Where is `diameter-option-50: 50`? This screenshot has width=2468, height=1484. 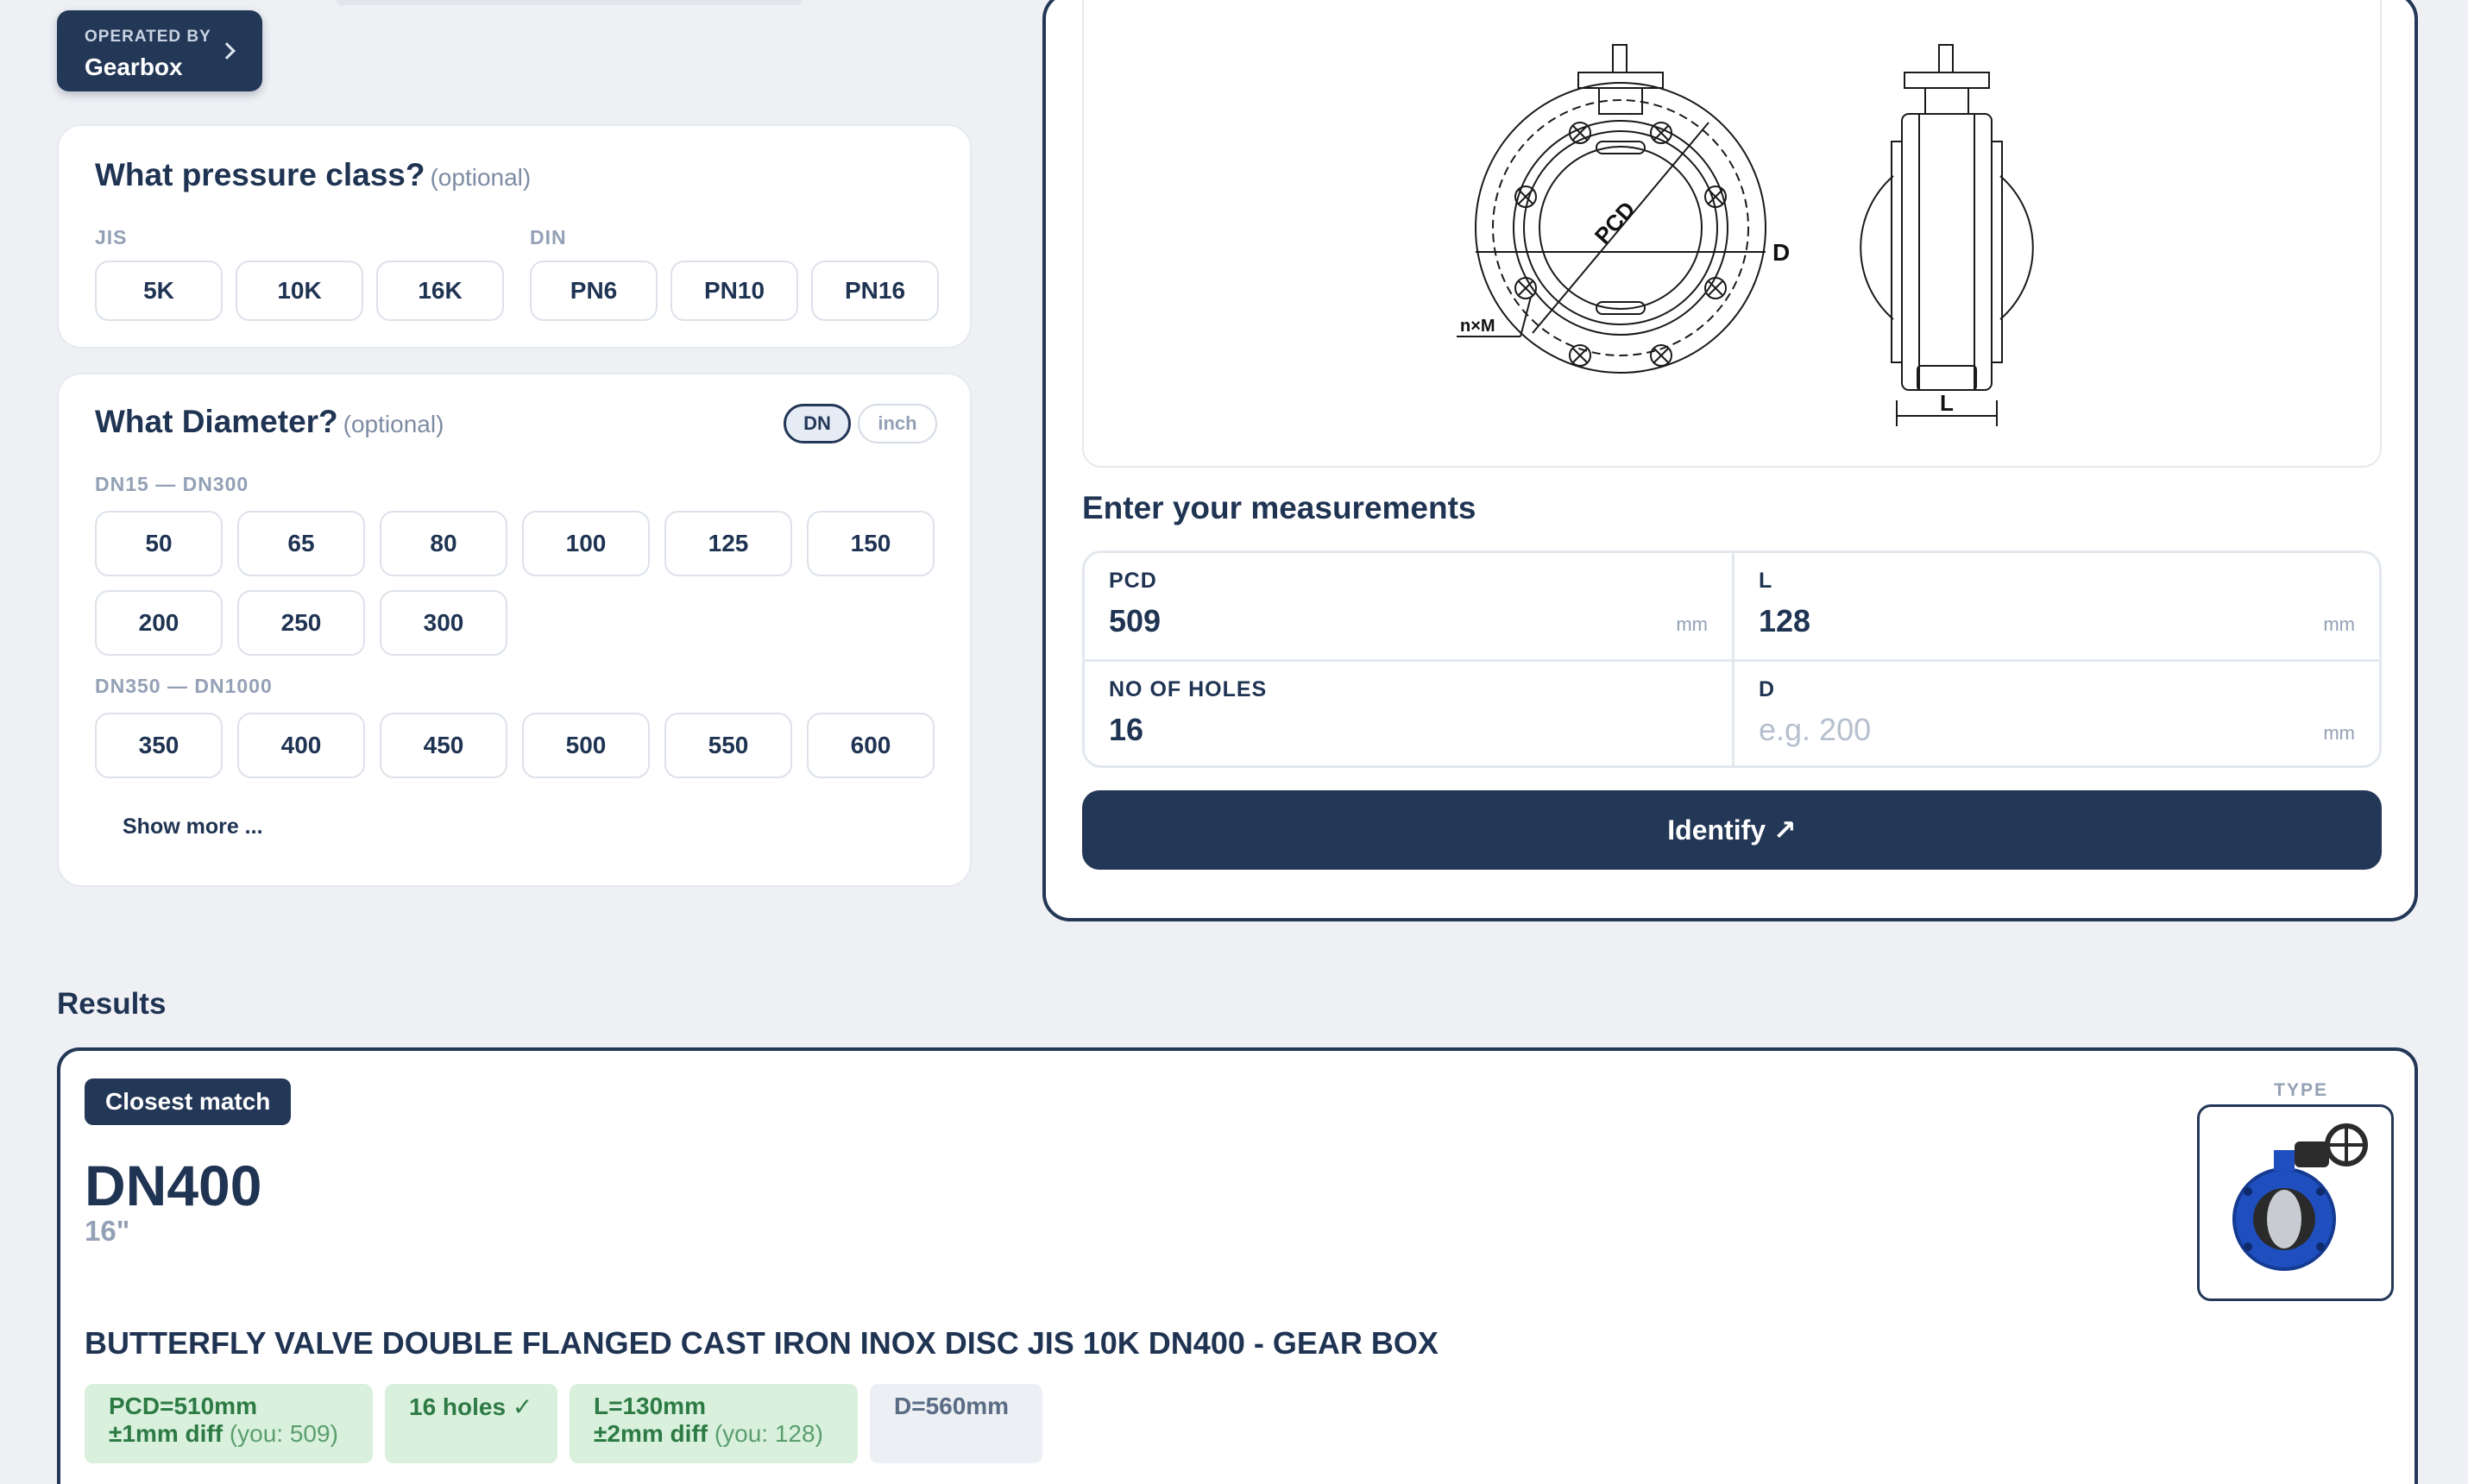
diameter-option-50: 50 is located at coordinates (159, 543).